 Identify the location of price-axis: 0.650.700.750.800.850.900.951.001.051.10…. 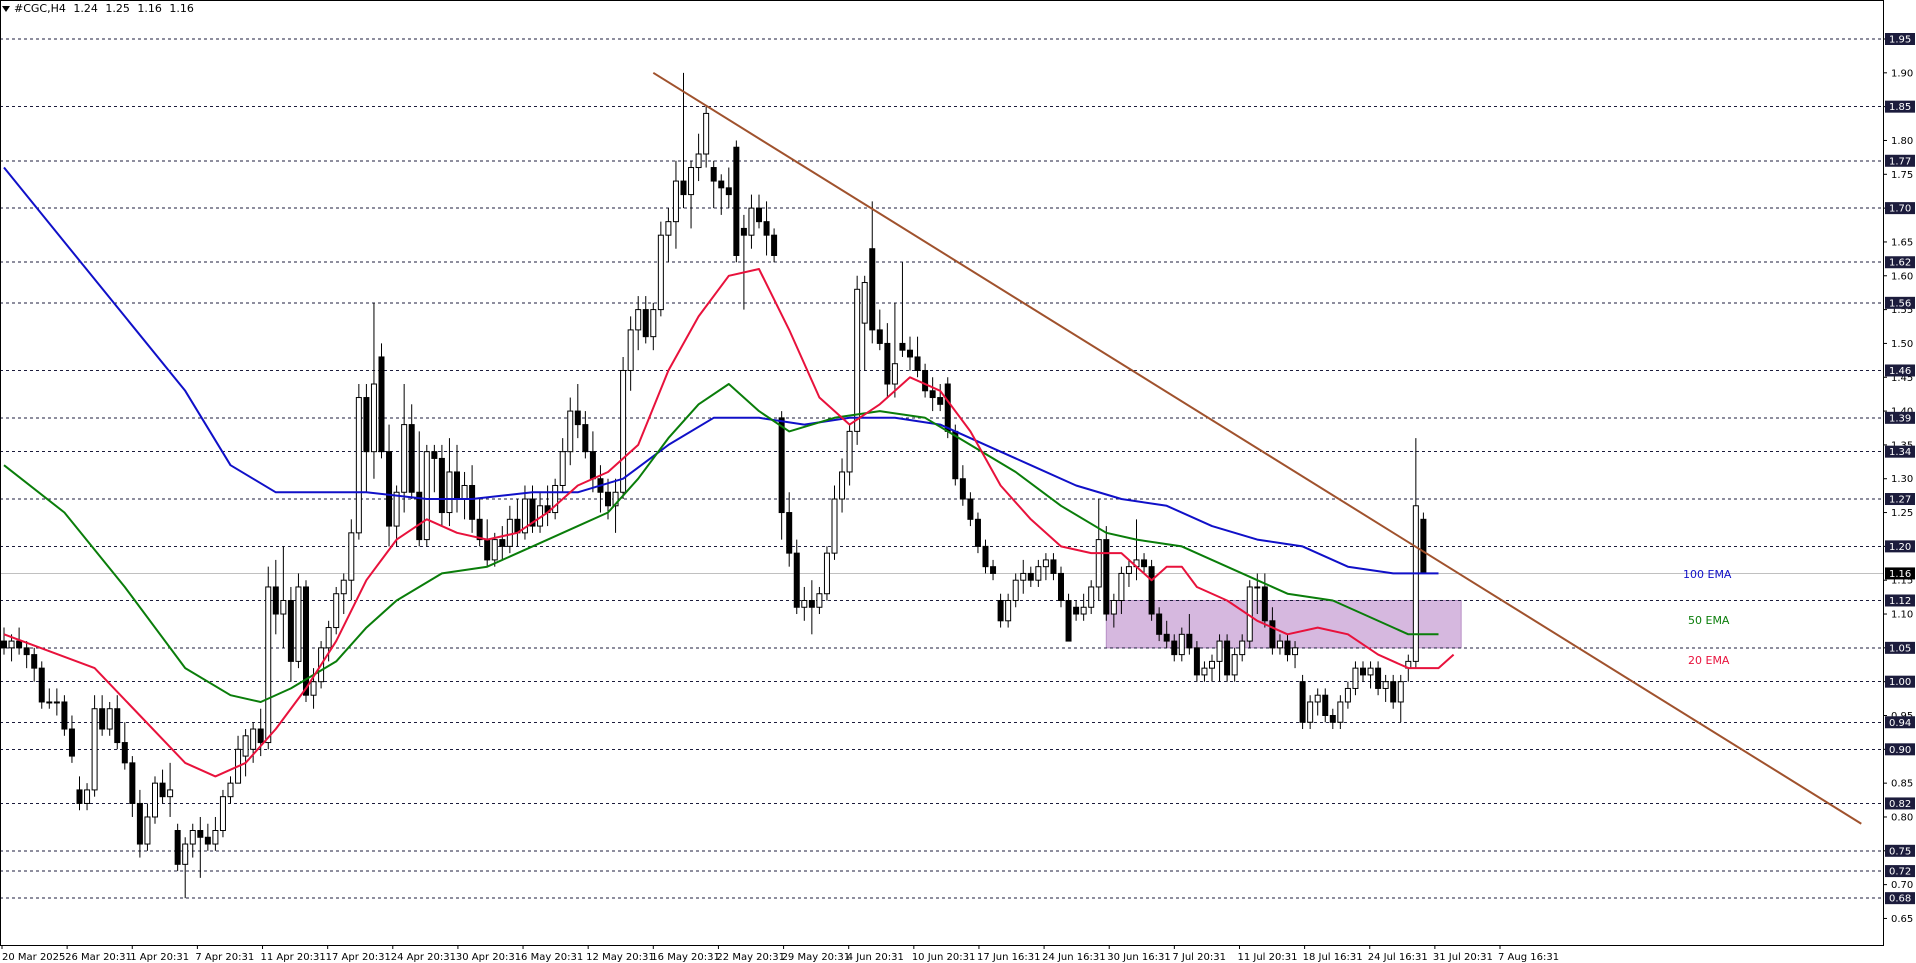
(1899, 479).